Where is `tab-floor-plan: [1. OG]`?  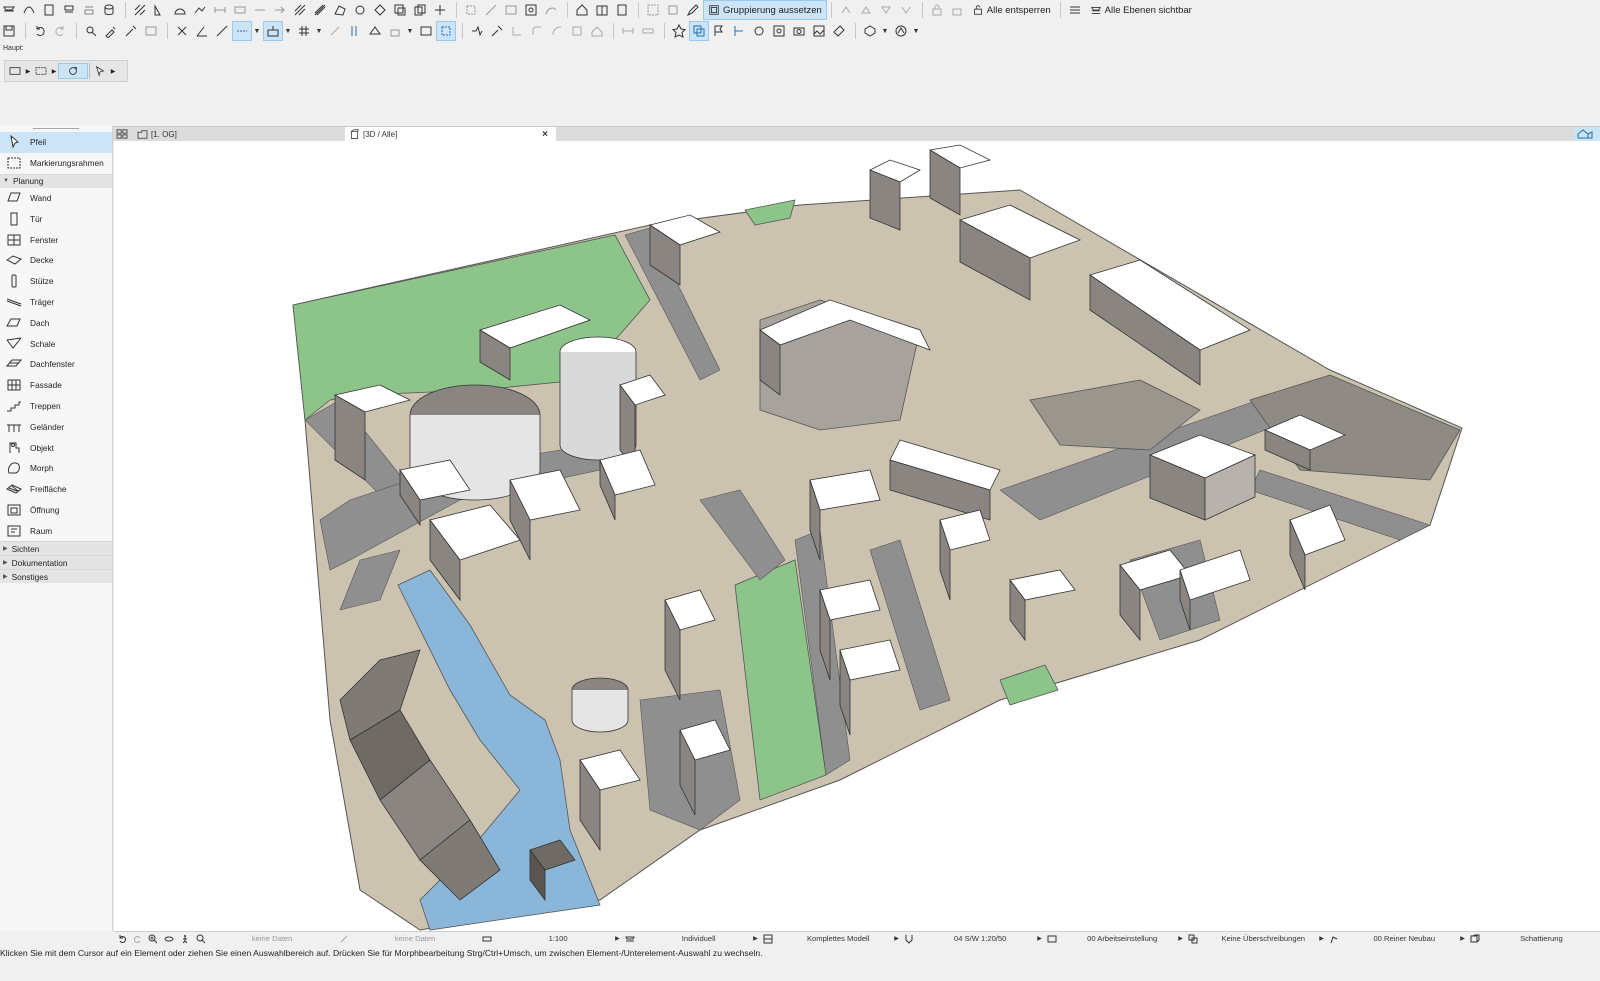
tab-floor-plan: [1. OG] is located at coordinates (239, 134).